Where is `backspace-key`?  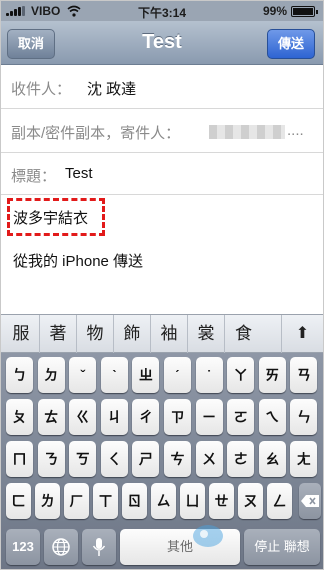 backspace-key is located at coordinates (310, 501).